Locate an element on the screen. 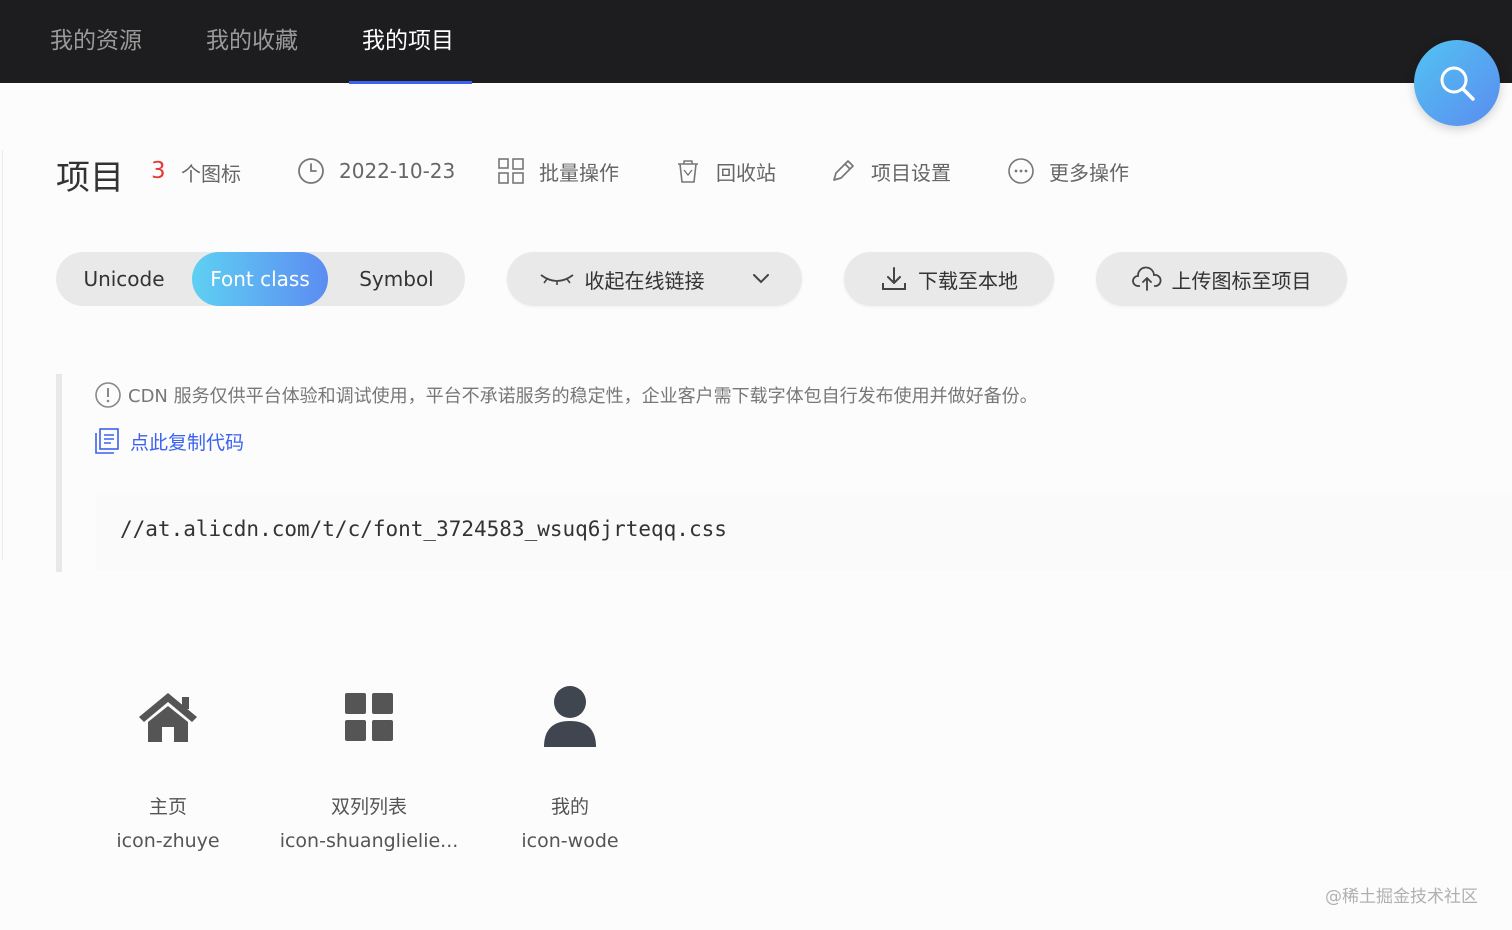 The width and height of the screenshot is (1512, 930). upload-button: 上传图标至项目 is located at coordinates (1221, 279).